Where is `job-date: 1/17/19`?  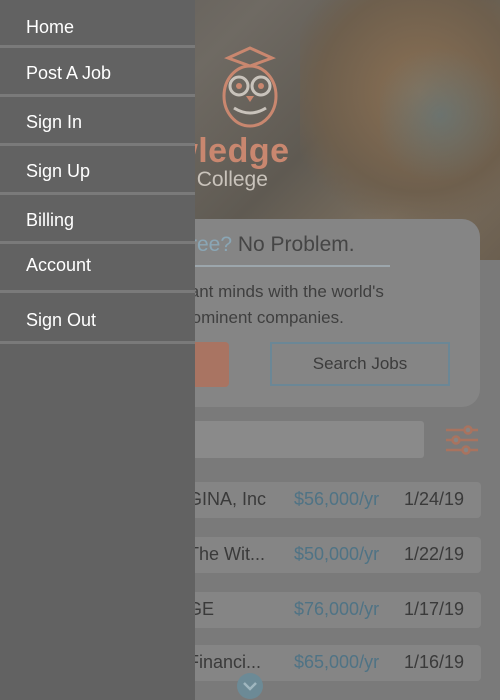
job-date: 1/17/19 is located at coordinates (434, 609).